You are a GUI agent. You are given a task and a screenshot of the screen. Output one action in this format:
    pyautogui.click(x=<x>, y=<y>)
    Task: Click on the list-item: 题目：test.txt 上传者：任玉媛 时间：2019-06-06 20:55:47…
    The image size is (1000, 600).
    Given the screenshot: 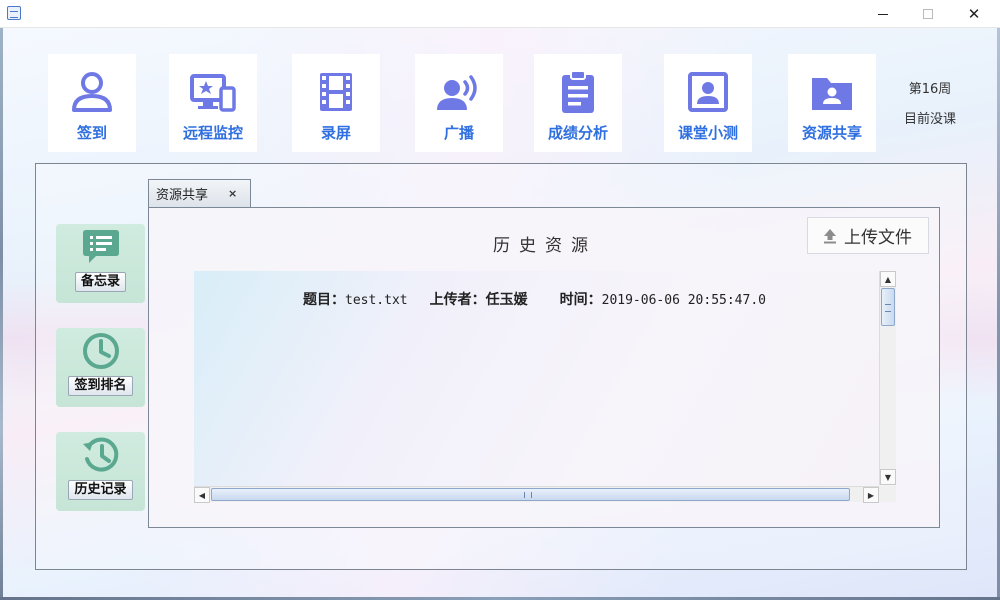 What is the action you would take?
    pyautogui.click(x=534, y=299)
    